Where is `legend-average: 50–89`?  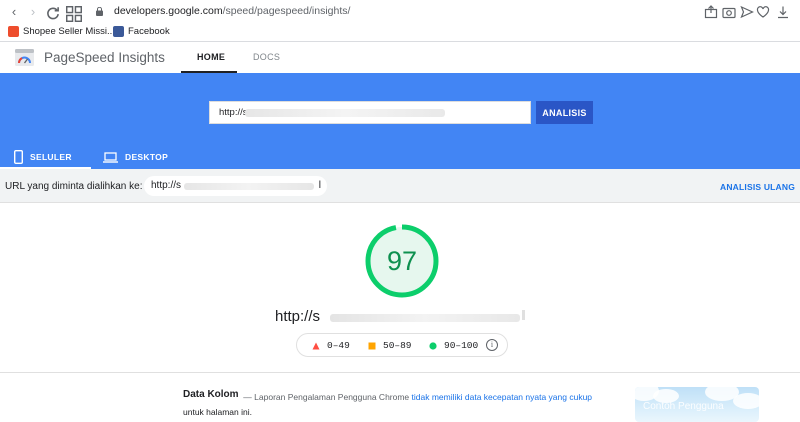 legend-average: 50–89 is located at coordinates (390, 345).